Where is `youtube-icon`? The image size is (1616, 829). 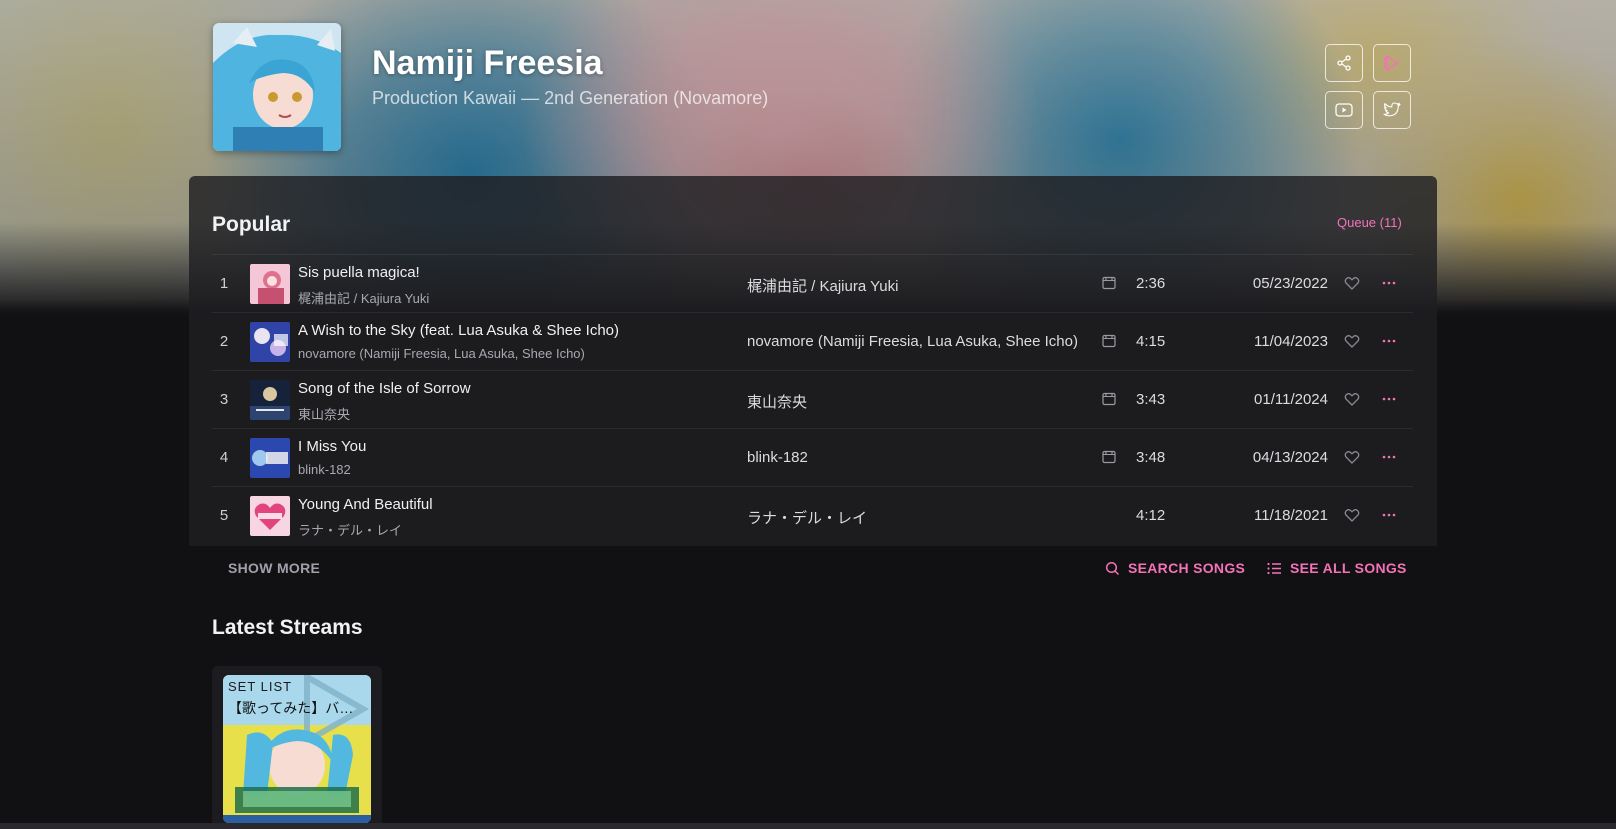 youtube-icon is located at coordinates (1344, 110).